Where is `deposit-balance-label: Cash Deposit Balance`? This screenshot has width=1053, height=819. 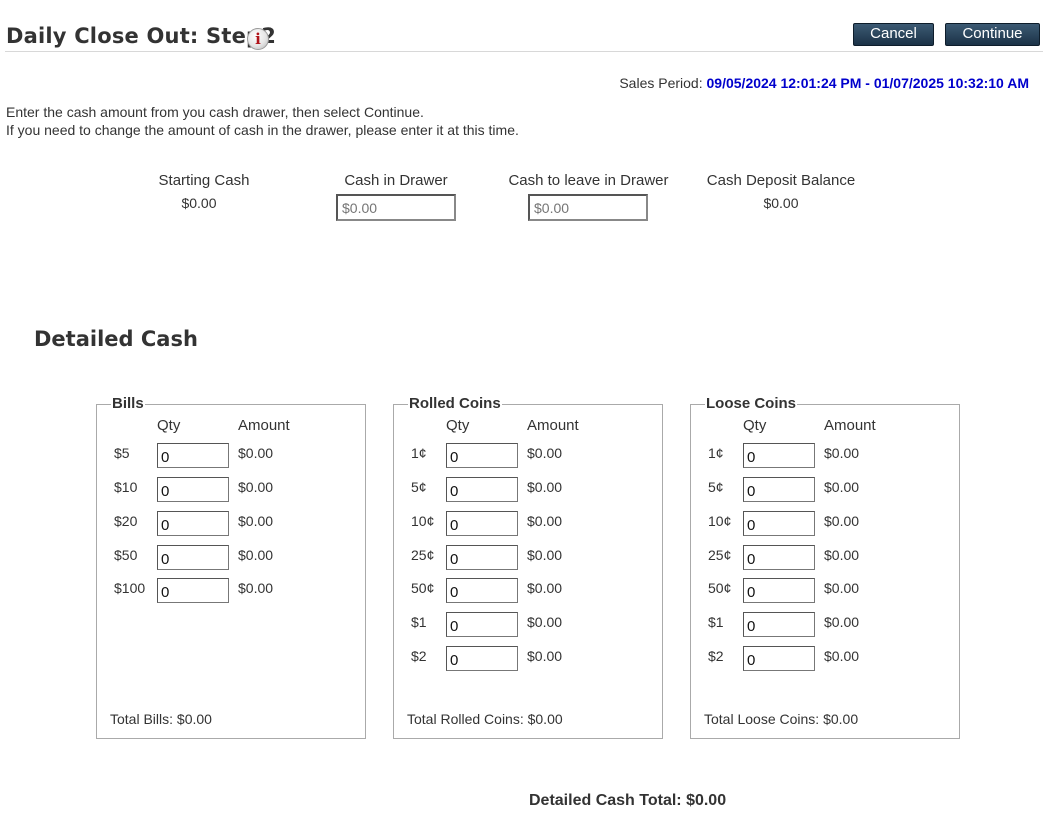 deposit-balance-label: Cash Deposit Balance is located at coordinates (781, 180).